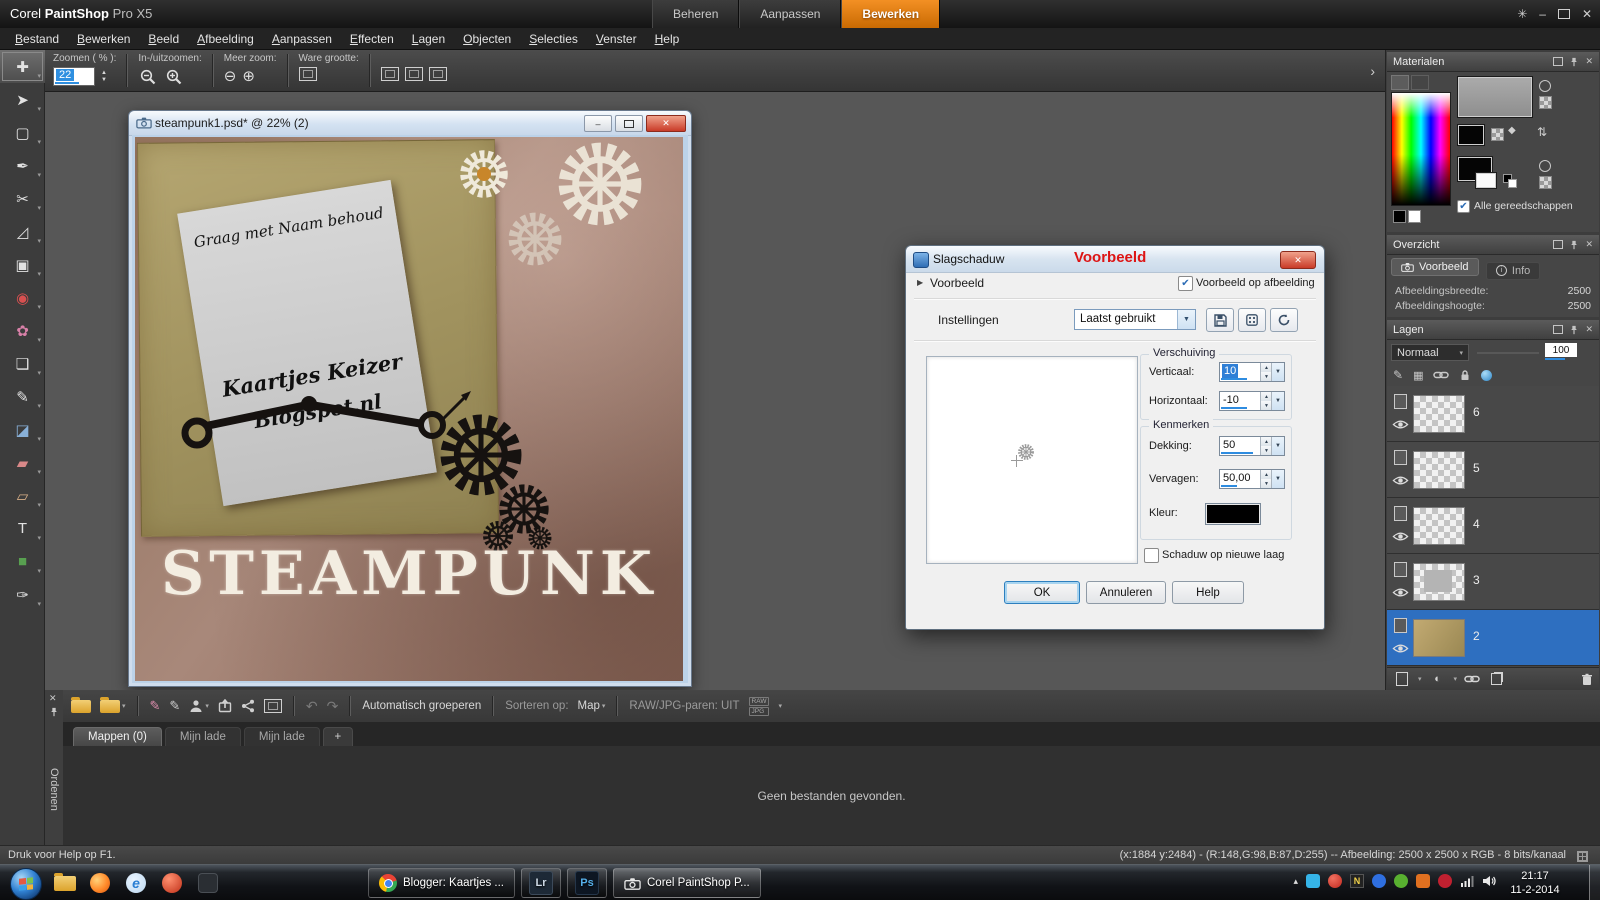  What do you see at coordinates (1414, 216) in the screenshot?
I see `white-swatch` at bounding box center [1414, 216].